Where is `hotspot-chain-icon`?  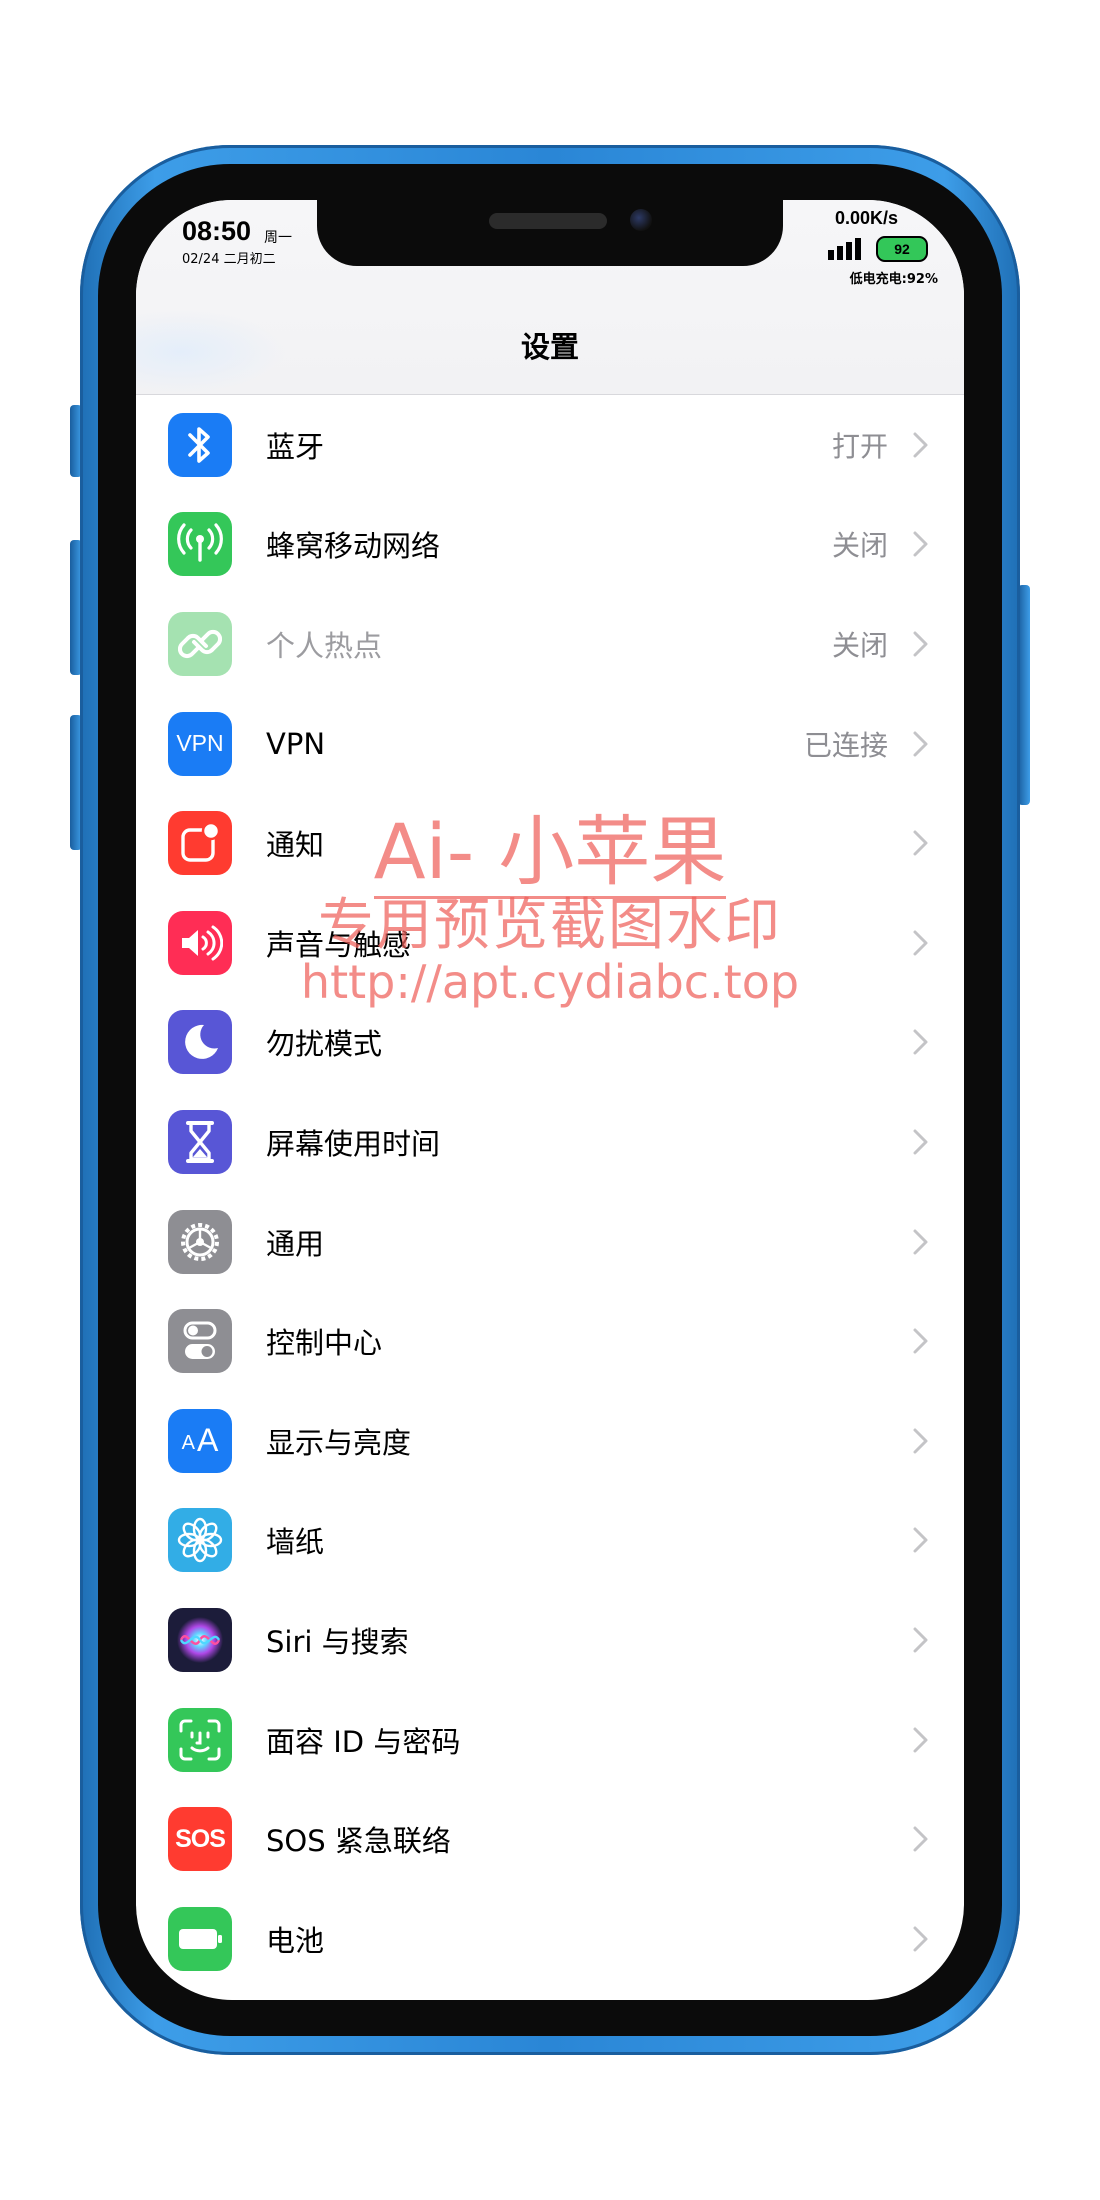 hotspot-chain-icon is located at coordinates (200, 643).